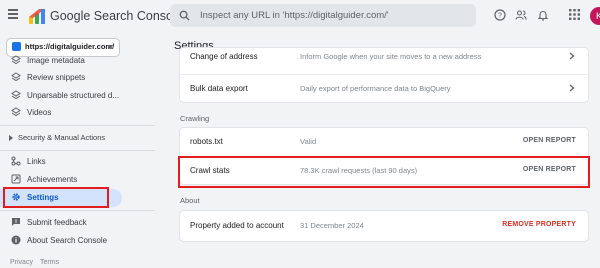 The width and height of the screenshot is (600, 268). What do you see at coordinates (52, 179) in the screenshot?
I see `sidebar-item-label: Achievements` at bounding box center [52, 179].